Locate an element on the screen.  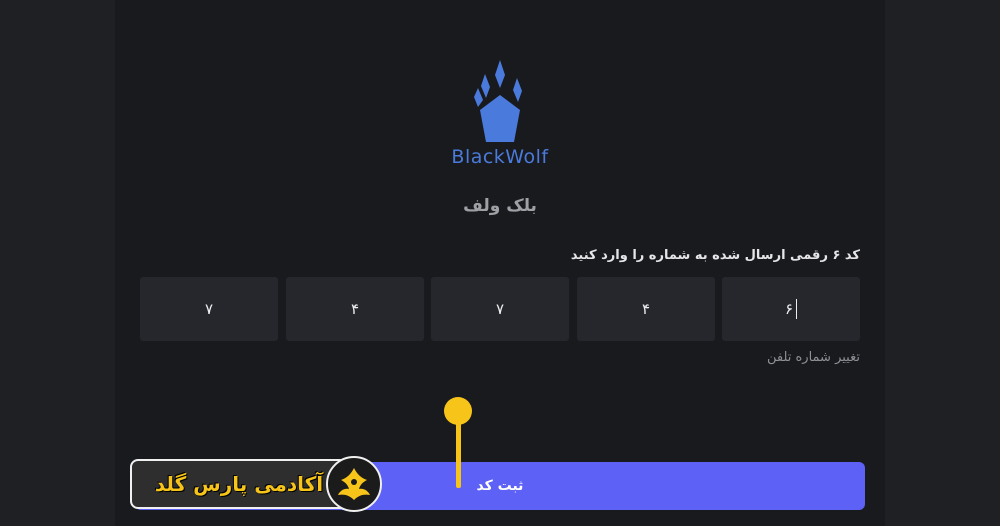
academy-watermark: آکادمی پارس گلد is located at coordinates (256, 484).